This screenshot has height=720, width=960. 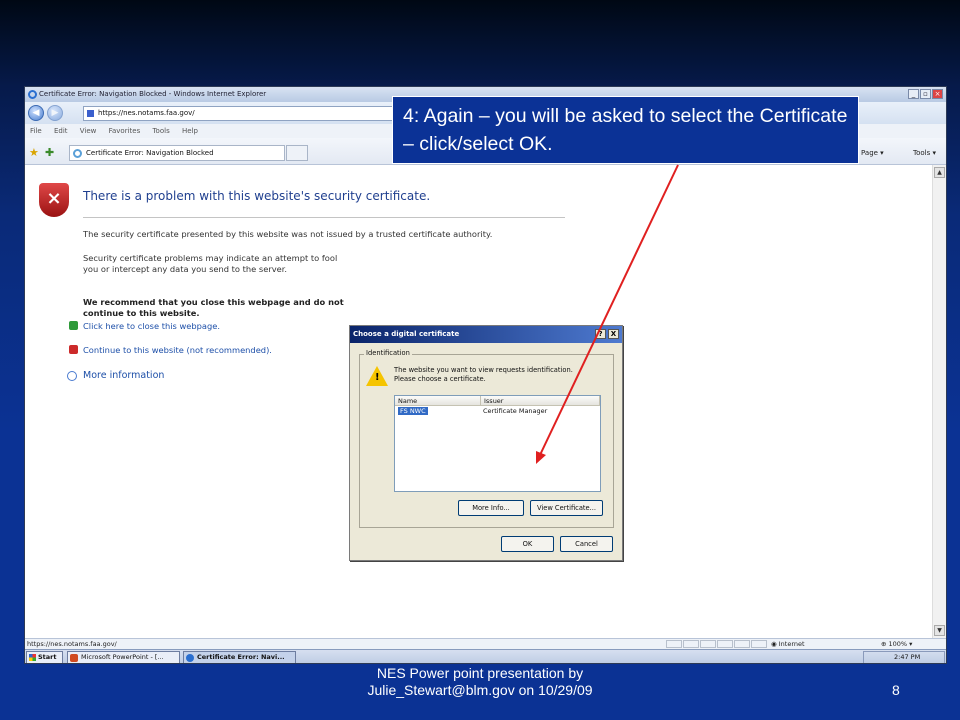 I want to click on site-icon, so click(x=90, y=113).